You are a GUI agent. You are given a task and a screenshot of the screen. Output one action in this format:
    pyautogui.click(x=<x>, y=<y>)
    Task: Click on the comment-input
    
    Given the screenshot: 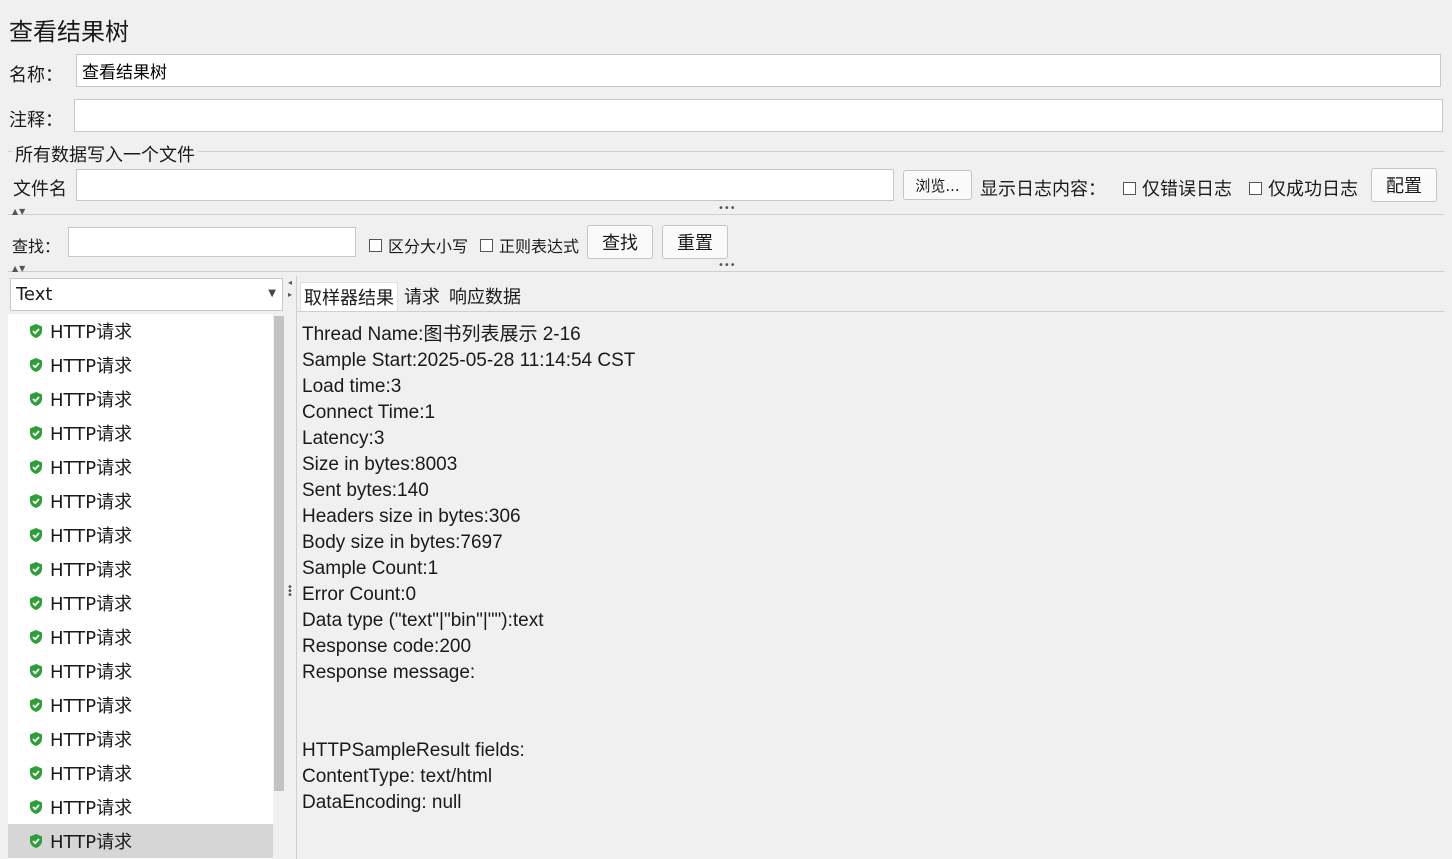 What is the action you would take?
    pyautogui.click(x=758, y=115)
    